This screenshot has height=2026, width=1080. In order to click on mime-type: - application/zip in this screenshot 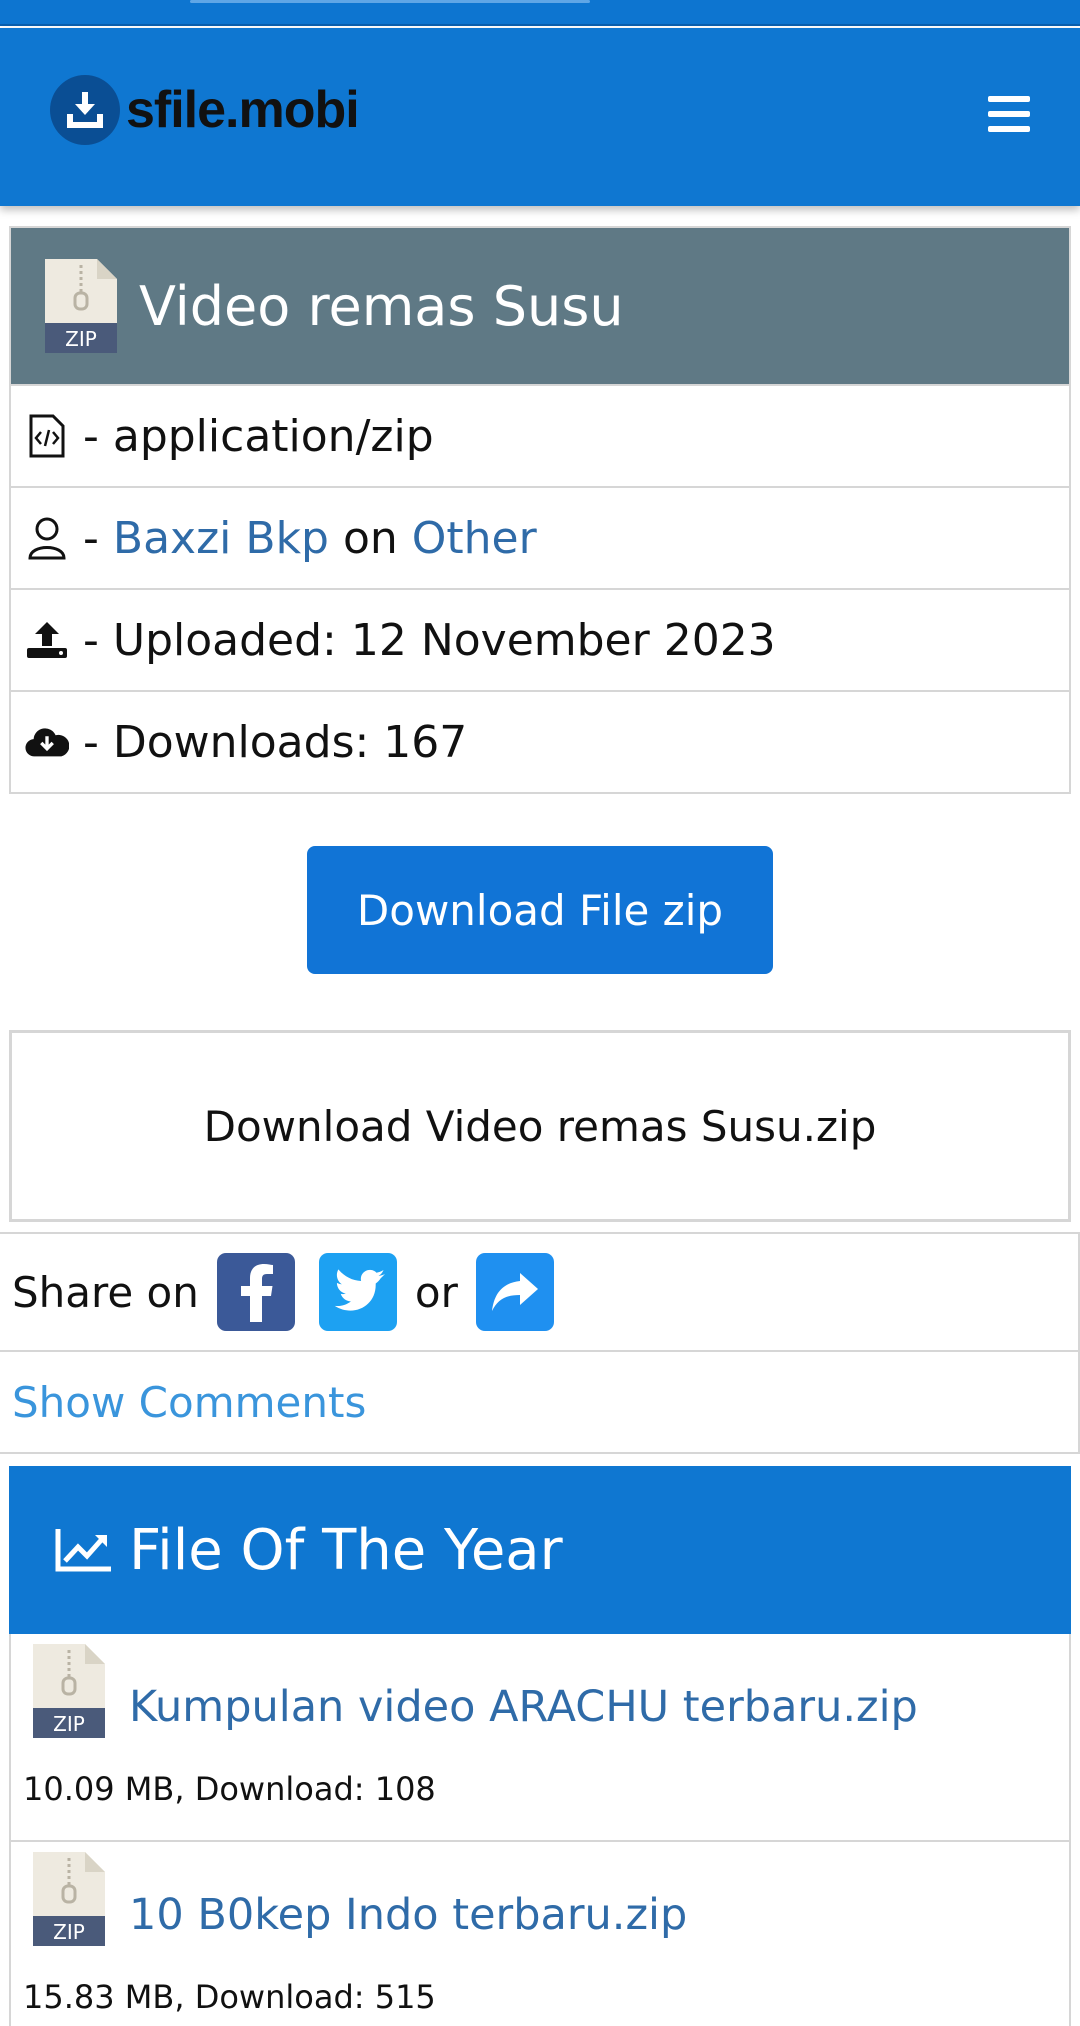, I will do `click(258, 436)`.